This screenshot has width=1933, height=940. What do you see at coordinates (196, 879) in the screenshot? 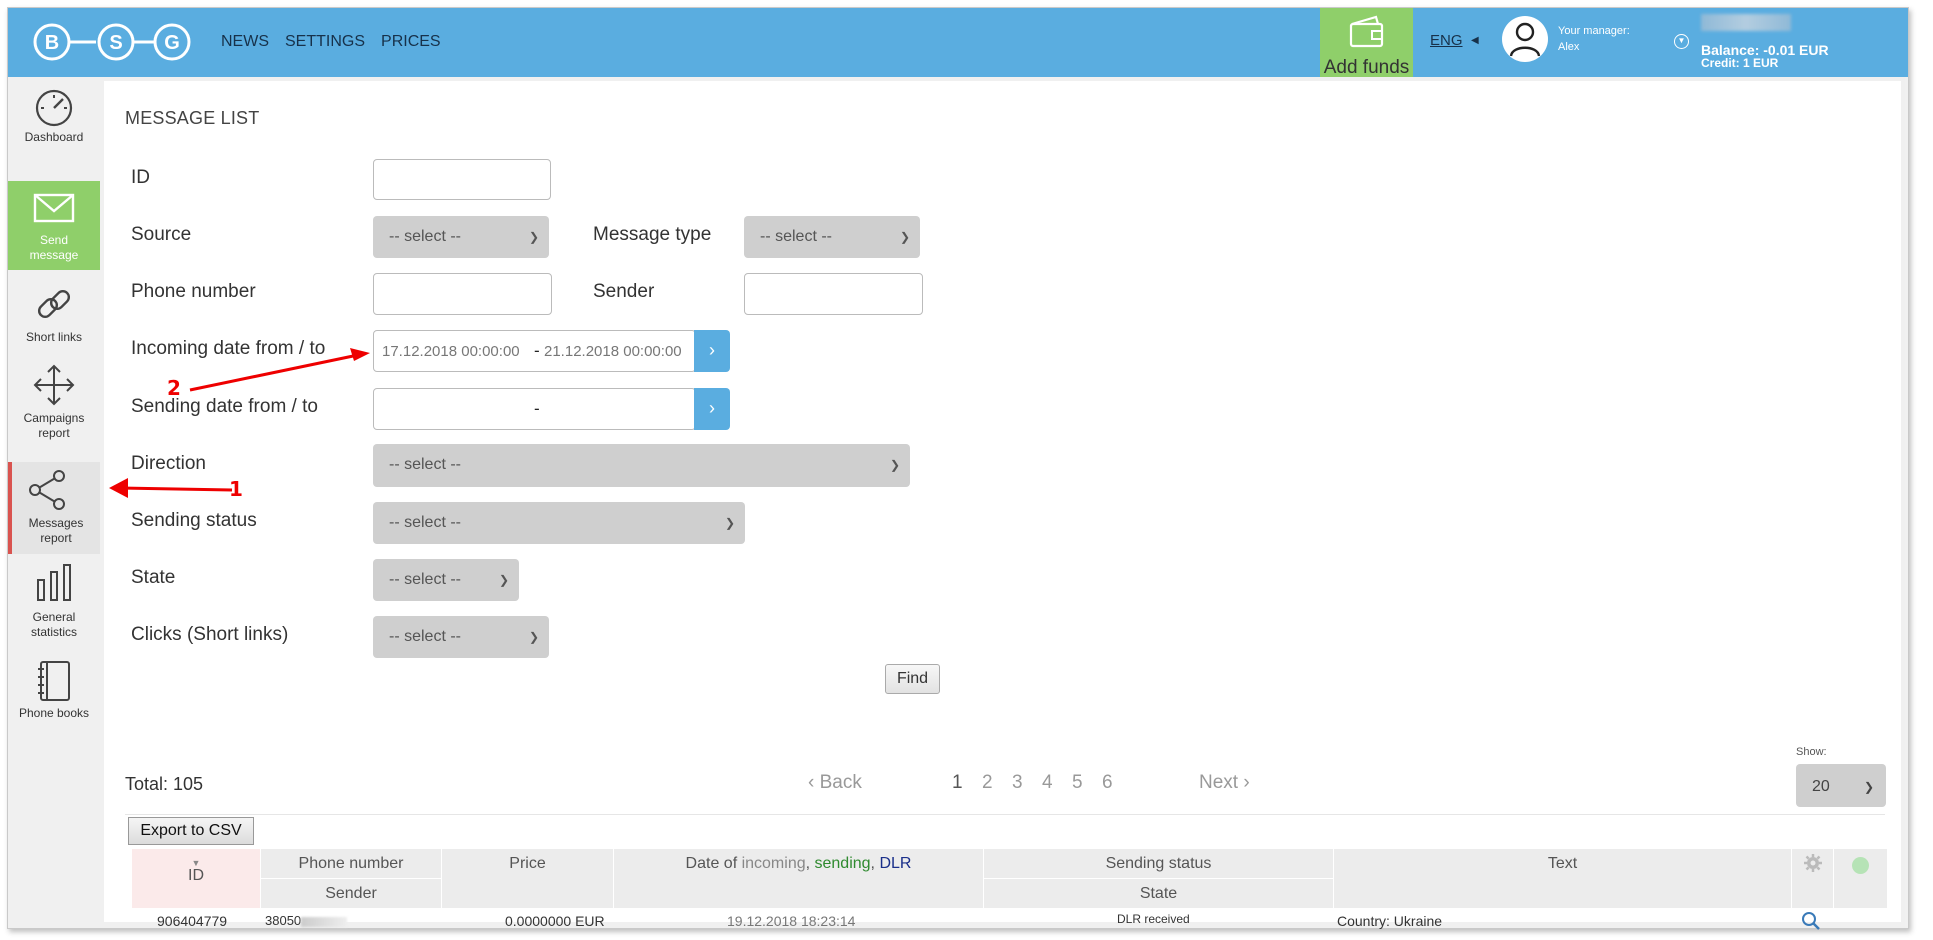
I see `col-id-header: ▼ ID` at bounding box center [196, 879].